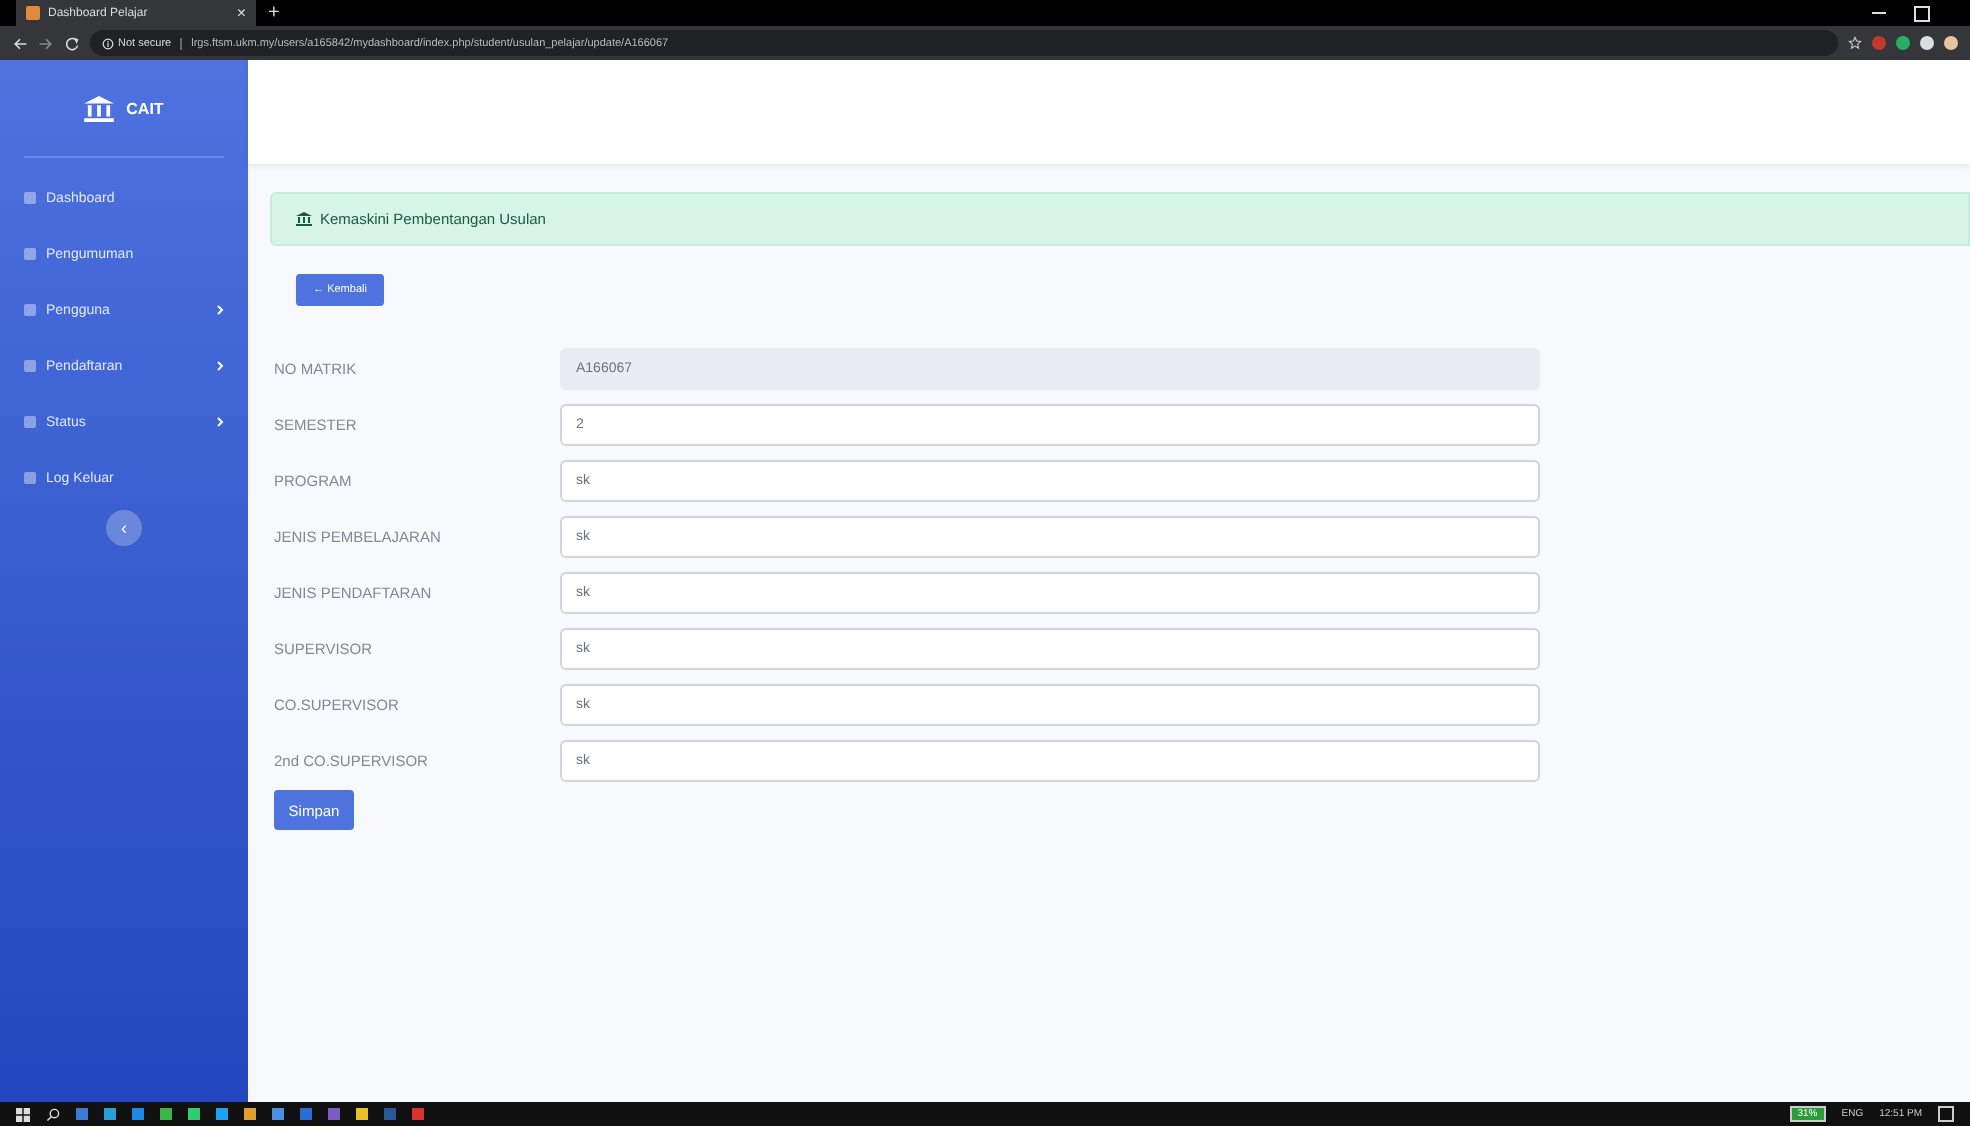  Describe the element at coordinates (72, 43) in the screenshot. I see `reload-icon` at that location.